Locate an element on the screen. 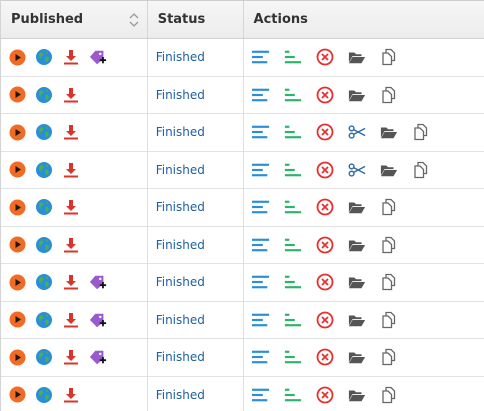  column-header-published: Published is located at coordinates (74, 19).